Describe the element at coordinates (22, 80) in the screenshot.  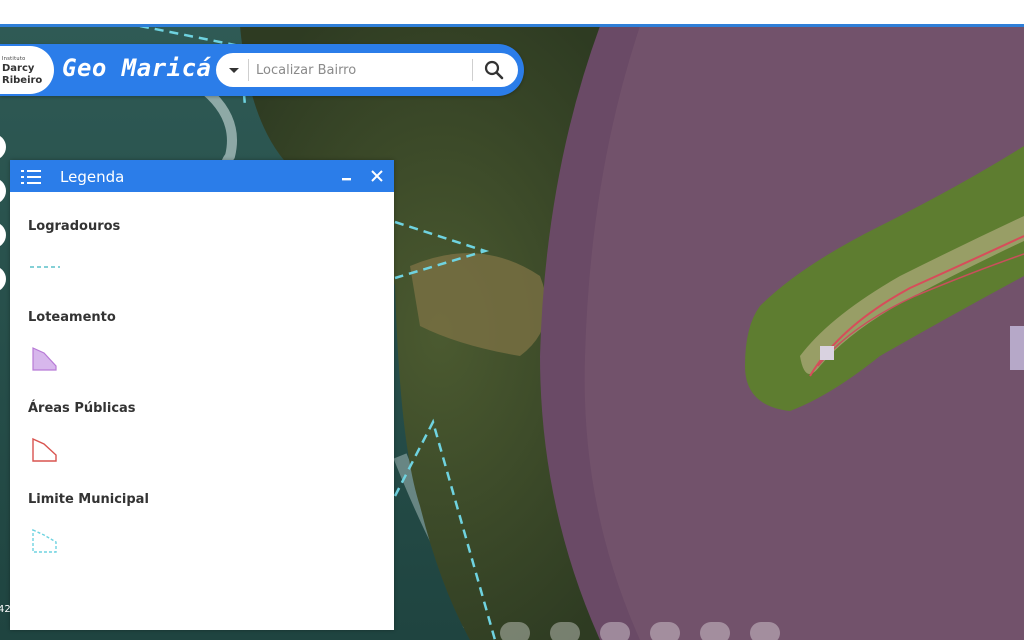
I see `logo-line3: Ribeiro` at that location.